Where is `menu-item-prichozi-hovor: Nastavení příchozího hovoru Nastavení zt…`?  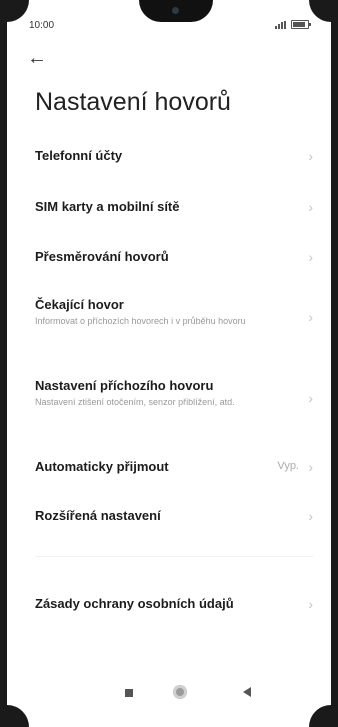
menu-item-prichozi-hovor: Nastavení příchozího hovoru Nastavení zt… is located at coordinates (174, 393).